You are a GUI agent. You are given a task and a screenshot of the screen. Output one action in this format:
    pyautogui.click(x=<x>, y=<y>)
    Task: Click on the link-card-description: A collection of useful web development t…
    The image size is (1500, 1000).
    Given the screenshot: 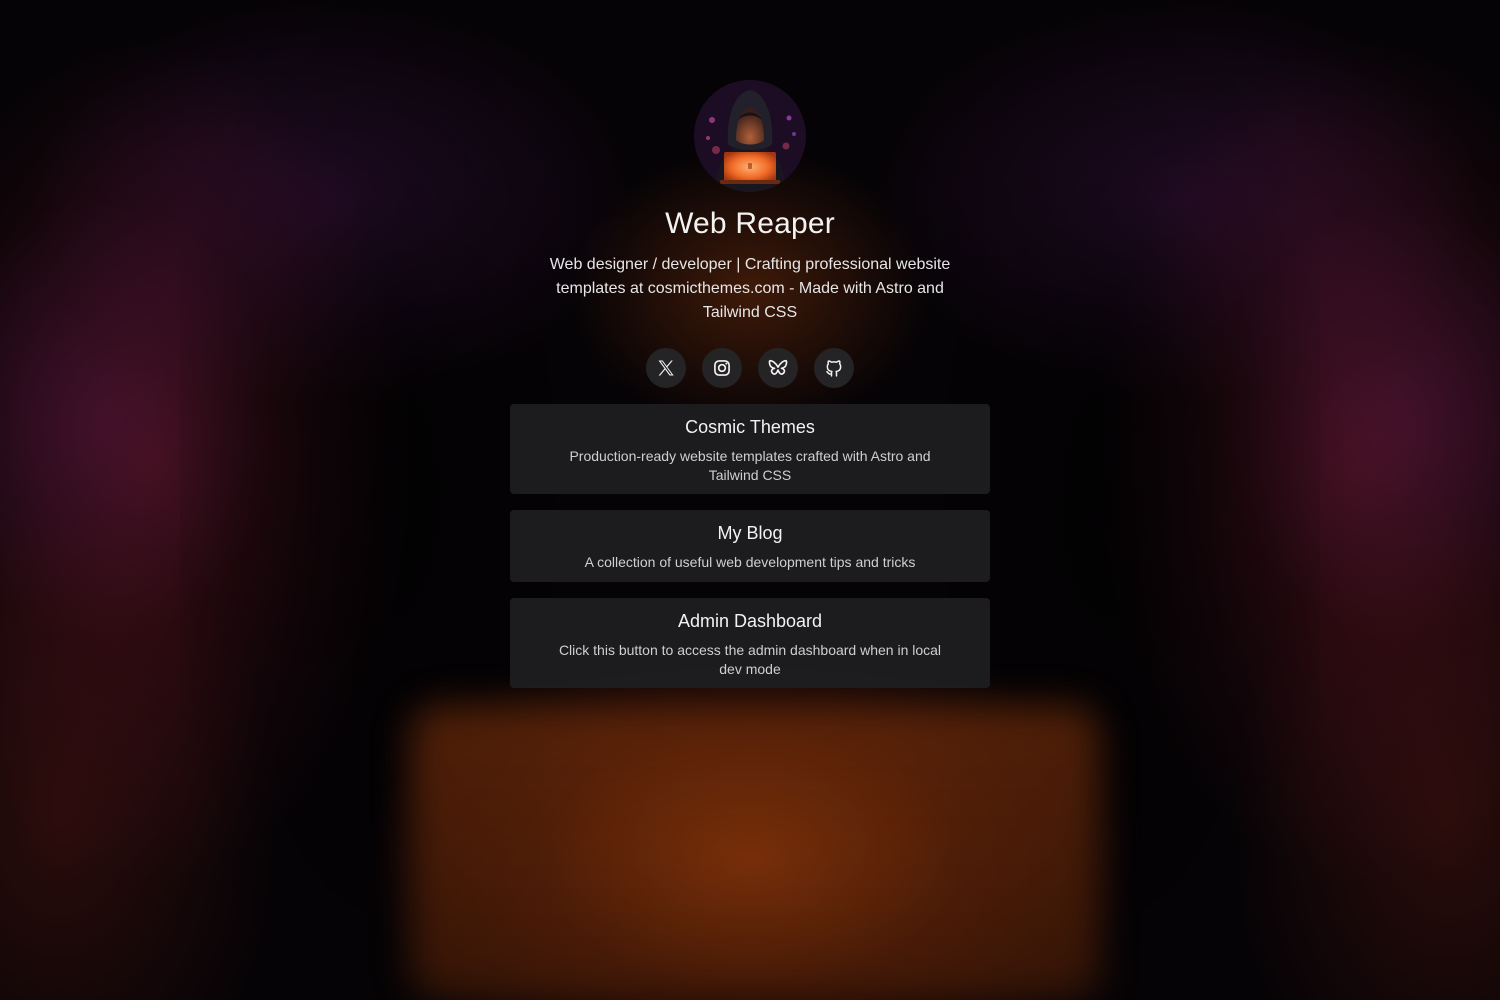 What is the action you would take?
    pyautogui.click(x=750, y=562)
    